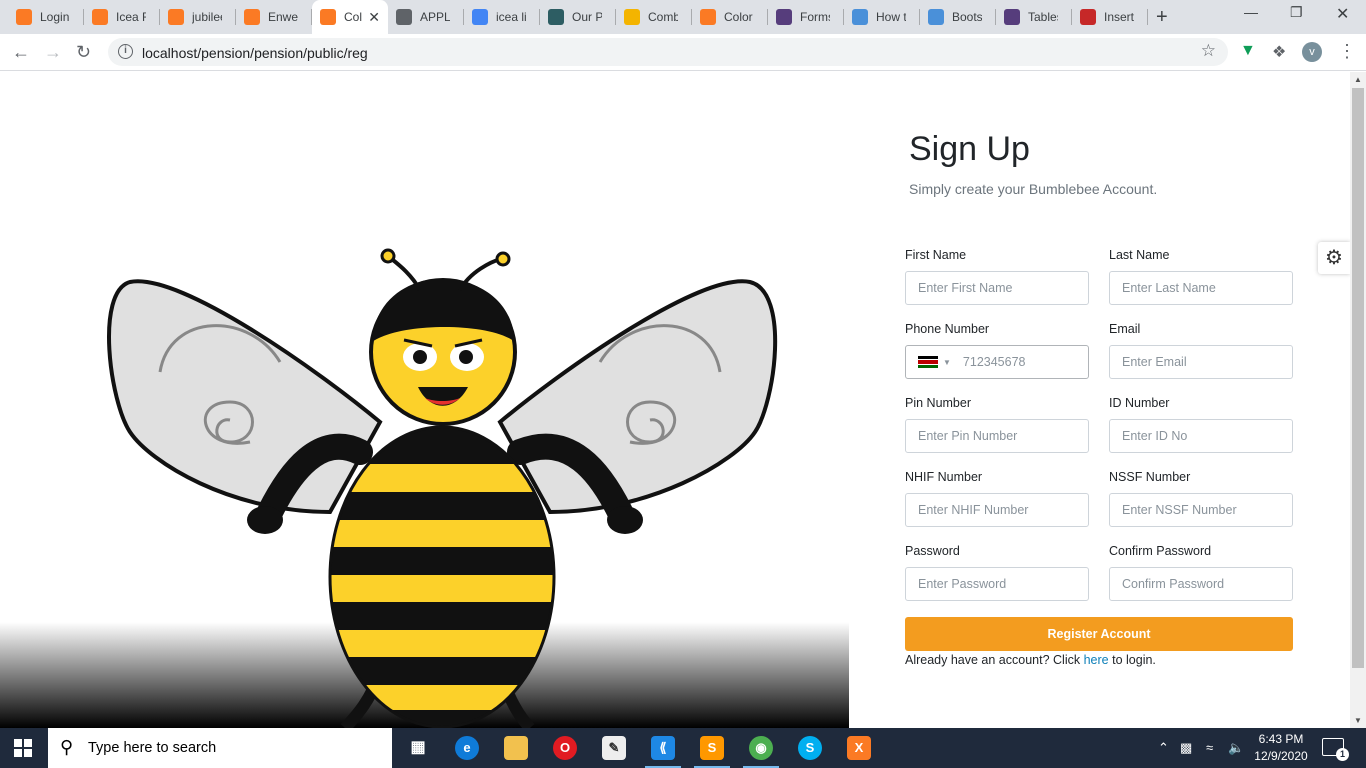  I want to click on volume-icon: 🔈, so click(1236, 748).